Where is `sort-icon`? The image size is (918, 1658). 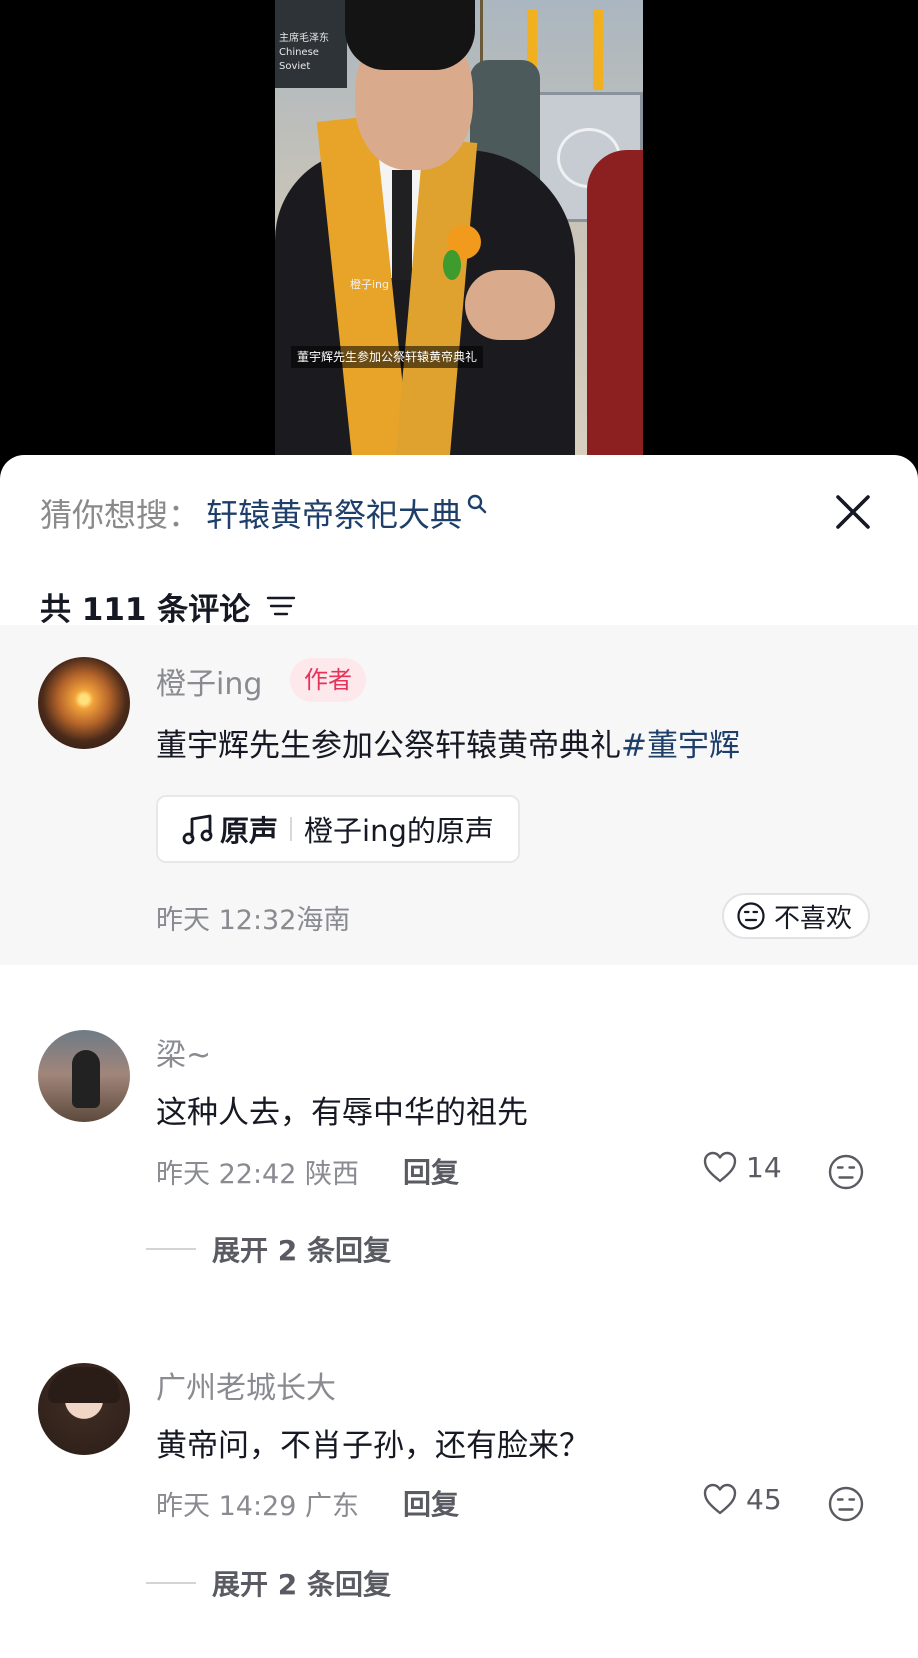 sort-icon is located at coordinates (281, 606).